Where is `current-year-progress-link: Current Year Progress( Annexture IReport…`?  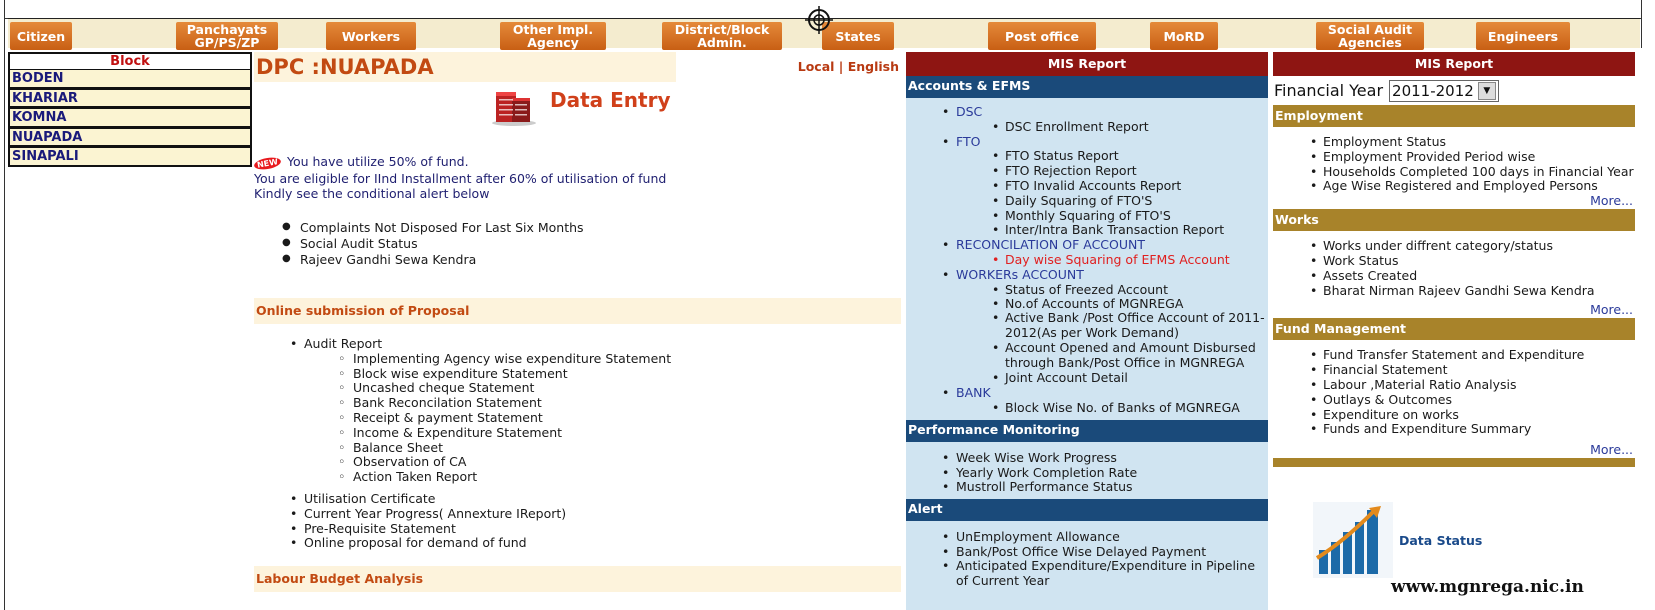 current-year-progress-link: Current Year Progress( Annexture IReport… is located at coordinates (462, 513).